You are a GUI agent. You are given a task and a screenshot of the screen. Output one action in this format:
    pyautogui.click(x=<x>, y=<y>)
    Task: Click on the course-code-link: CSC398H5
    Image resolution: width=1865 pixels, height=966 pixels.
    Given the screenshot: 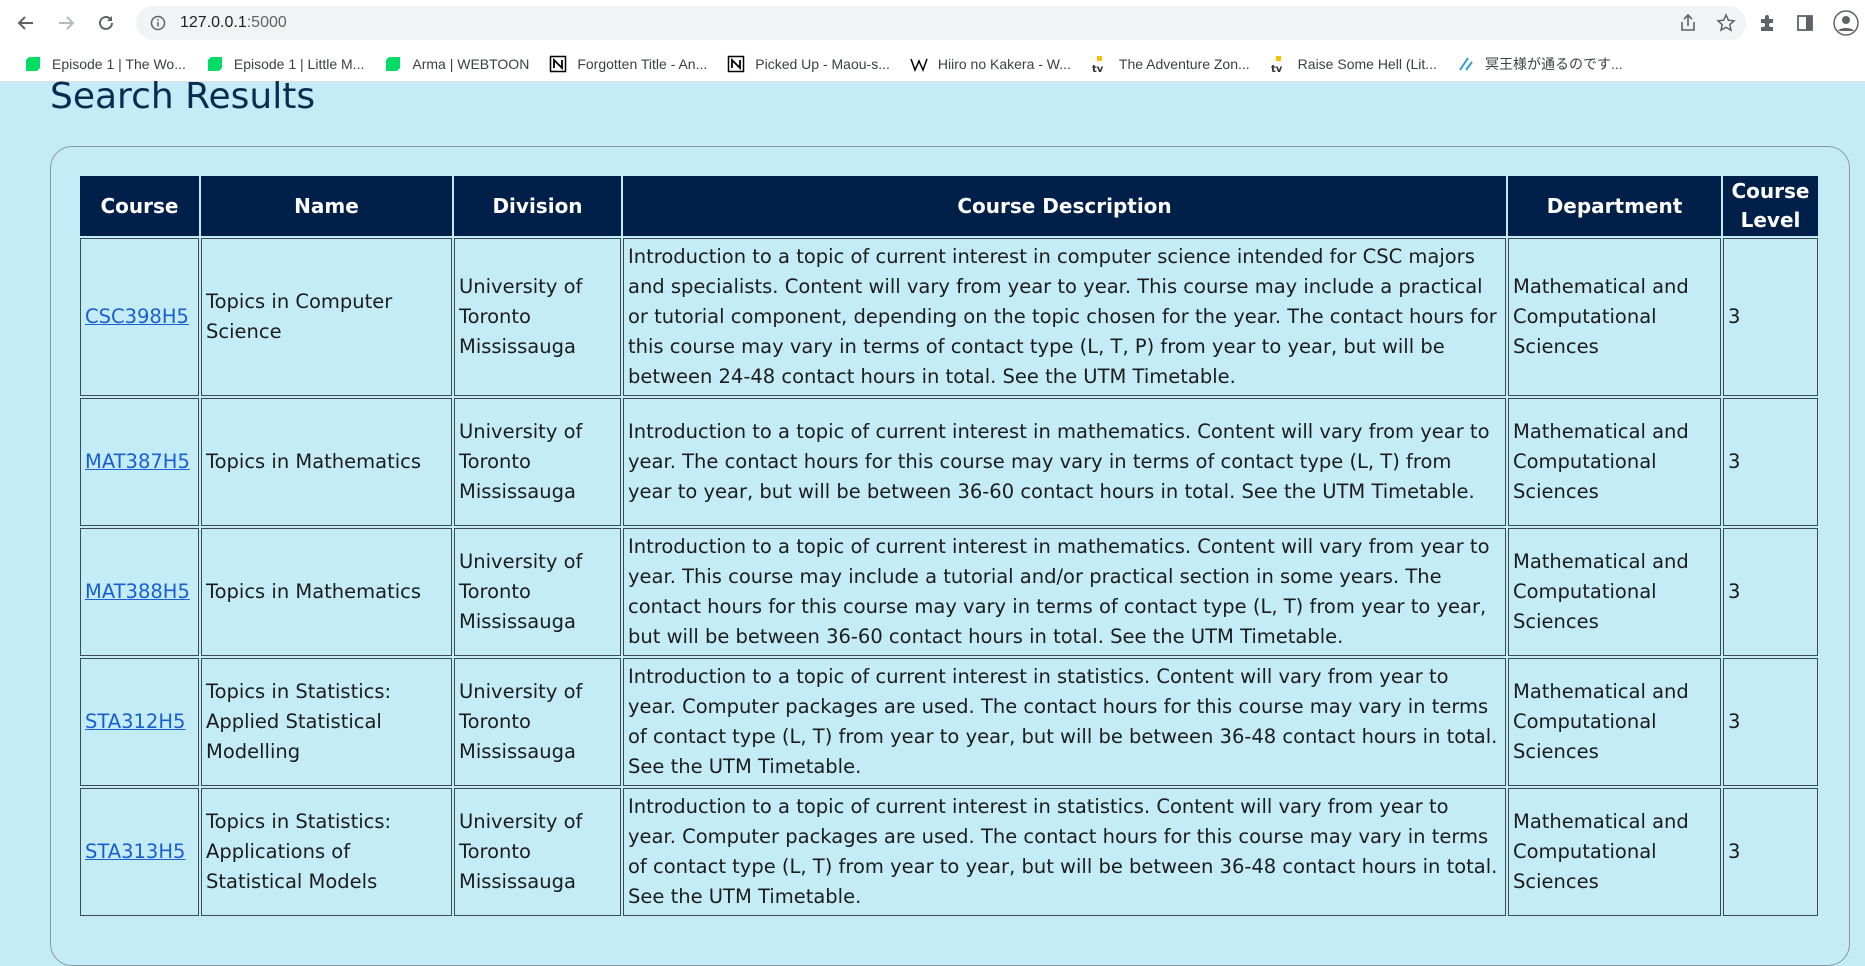 What is the action you would take?
    pyautogui.click(x=137, y=316)
    